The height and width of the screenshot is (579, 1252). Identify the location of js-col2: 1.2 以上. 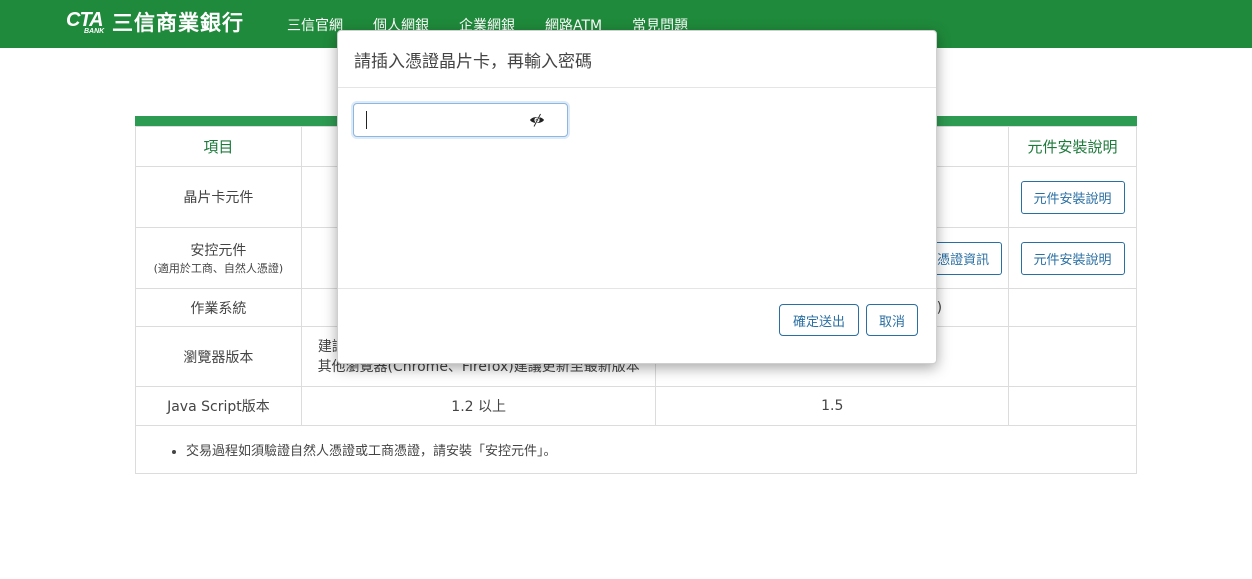
(478, 406).